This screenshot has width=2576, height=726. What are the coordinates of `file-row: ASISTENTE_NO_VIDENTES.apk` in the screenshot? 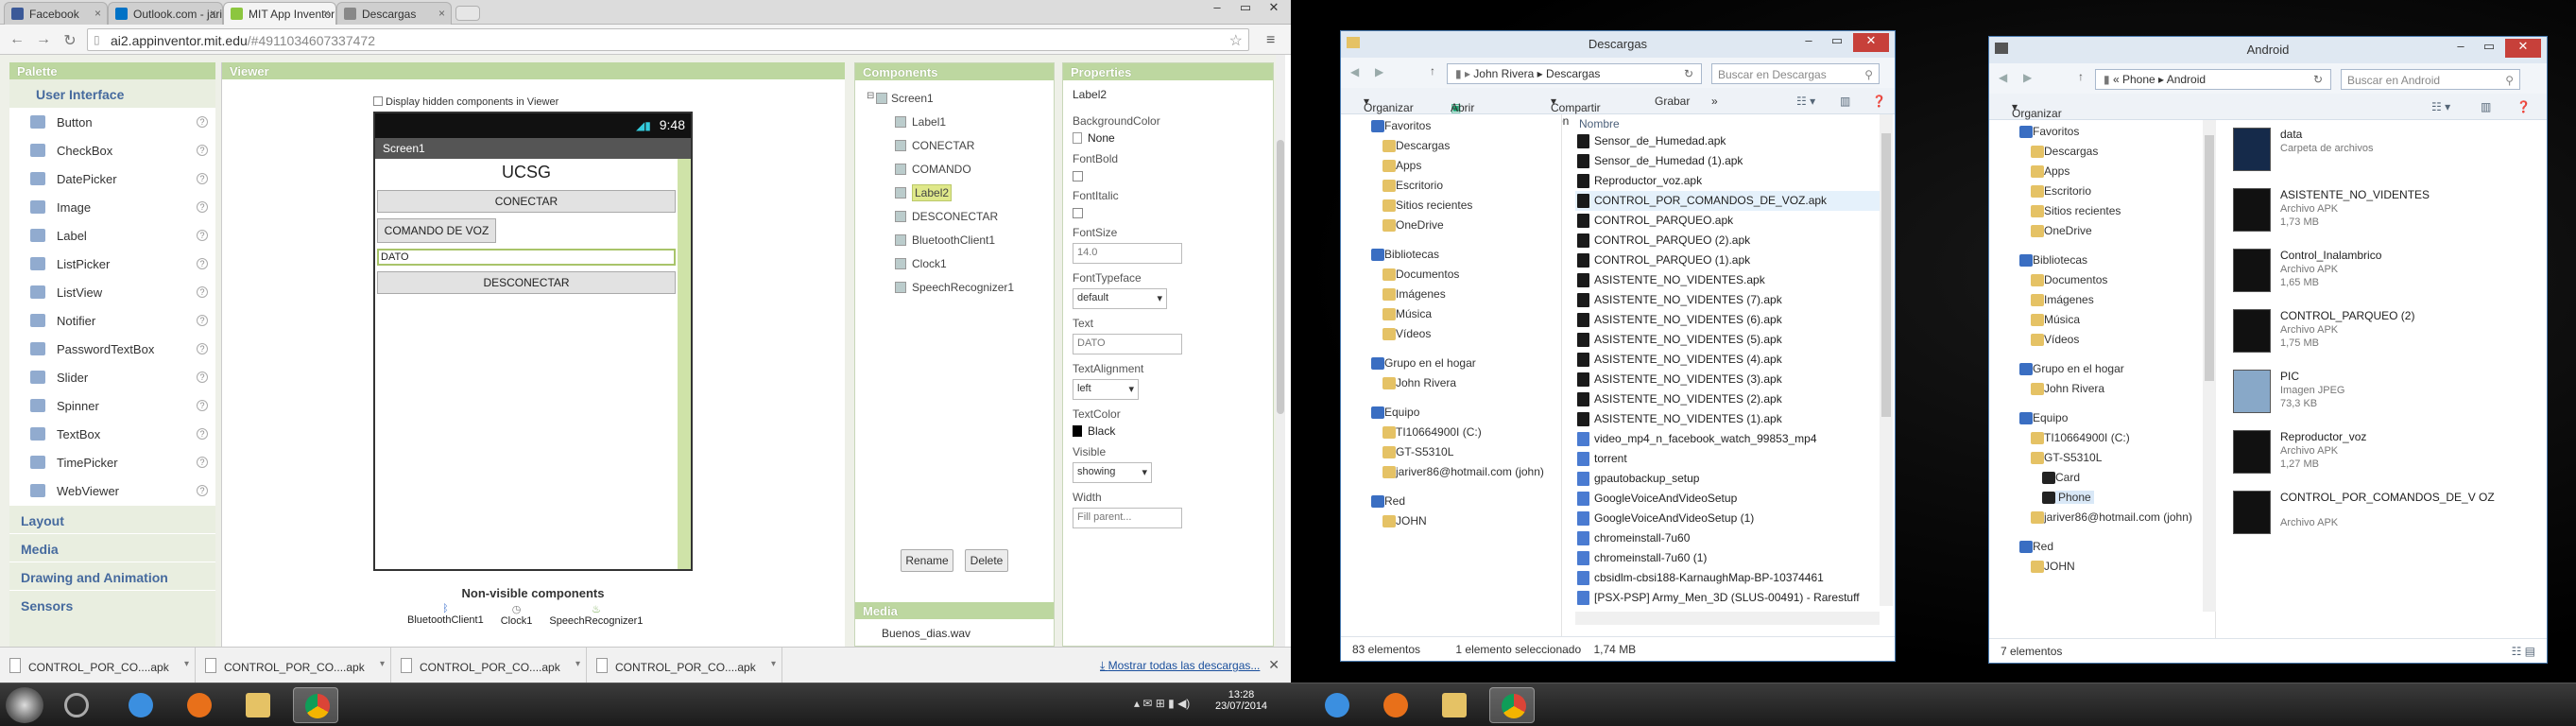 It's located at (1727, 280).